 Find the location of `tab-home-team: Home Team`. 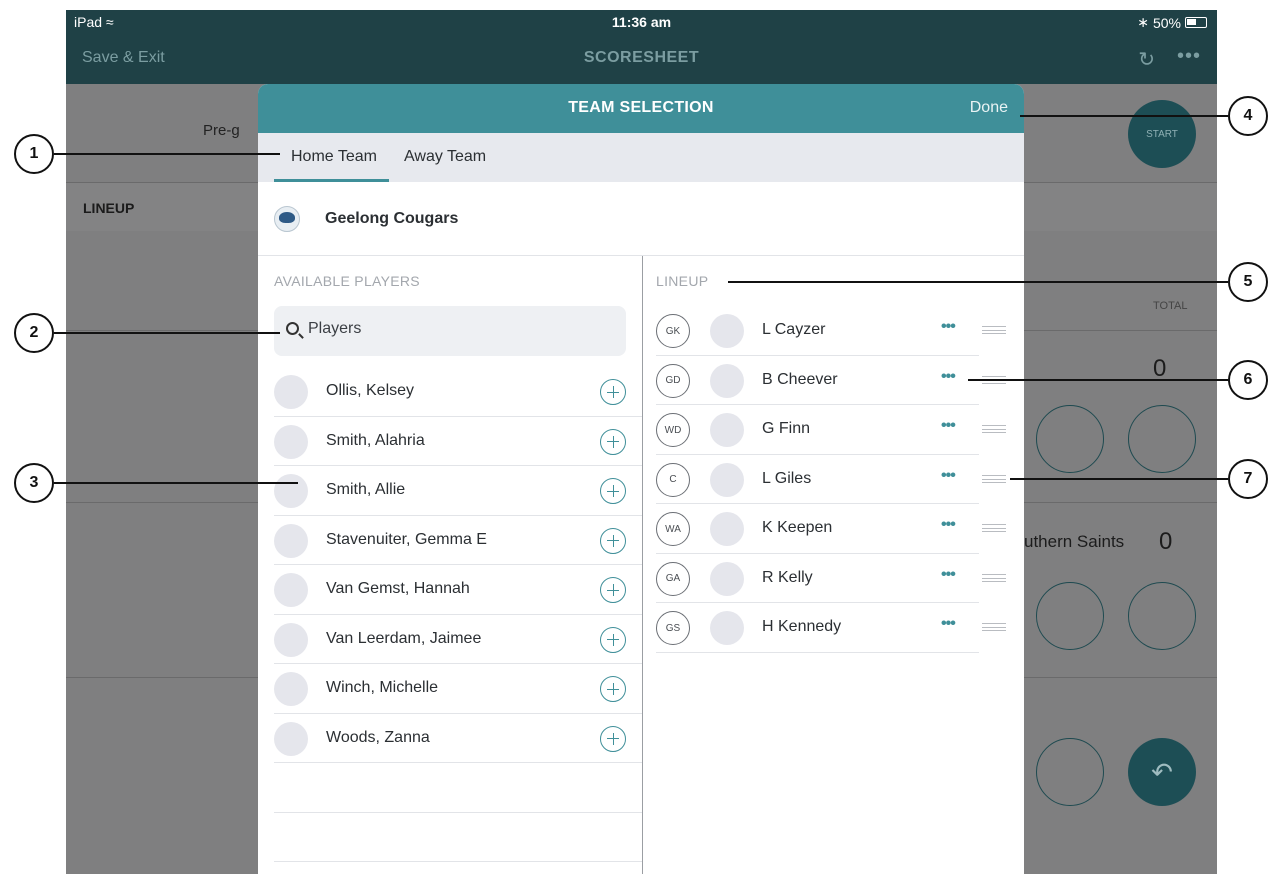

tab-home-team: Home Team is located at coordinates (334, 157).